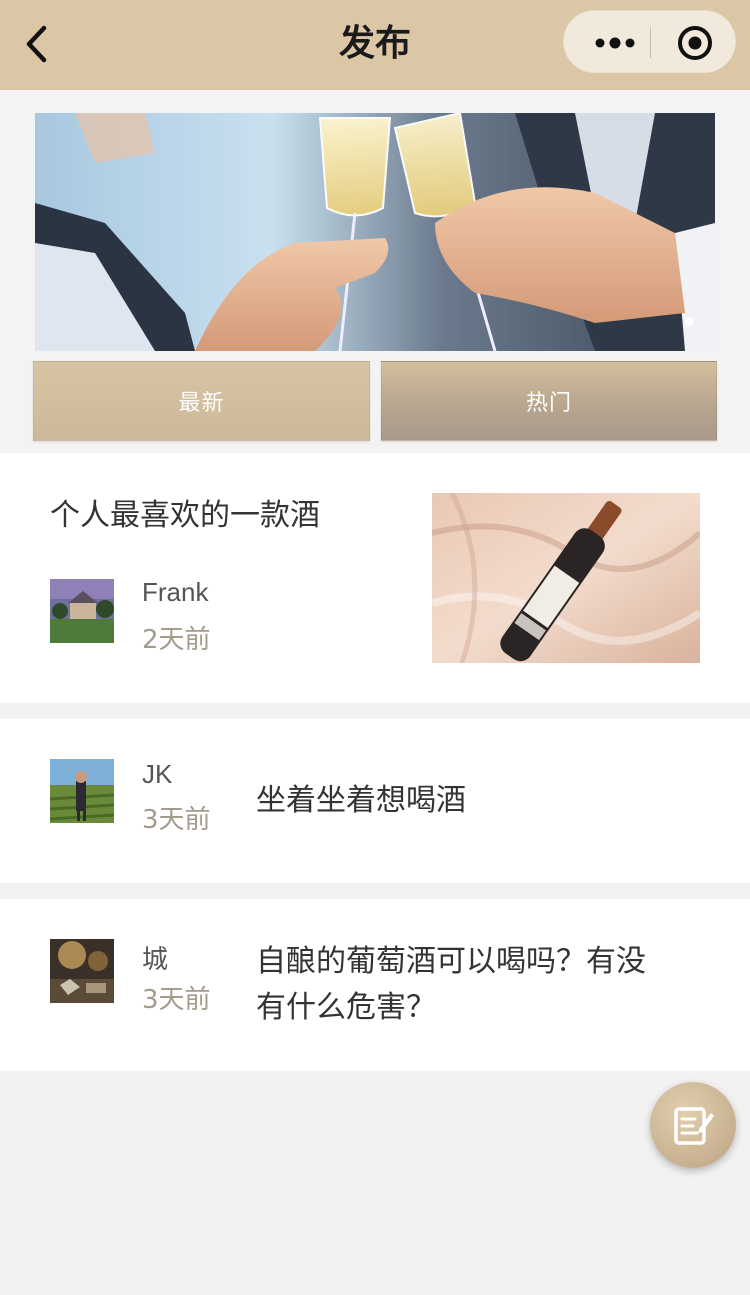 Image resolution: width=750 pixels, height=1295 pixels. Describe the element at coordinates (201, 401) in the screenshot. I see `tab-latest: 最新` at that location.